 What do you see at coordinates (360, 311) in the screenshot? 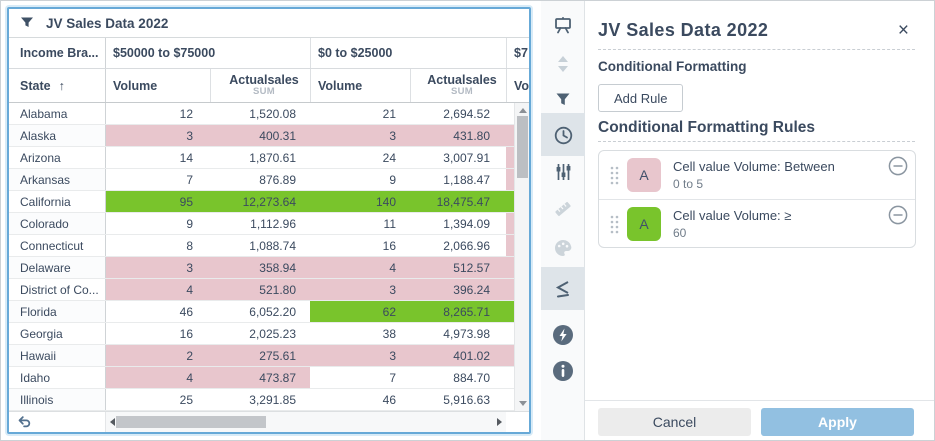
I see `volume-cell: 62` at bounding box center [360, 311].